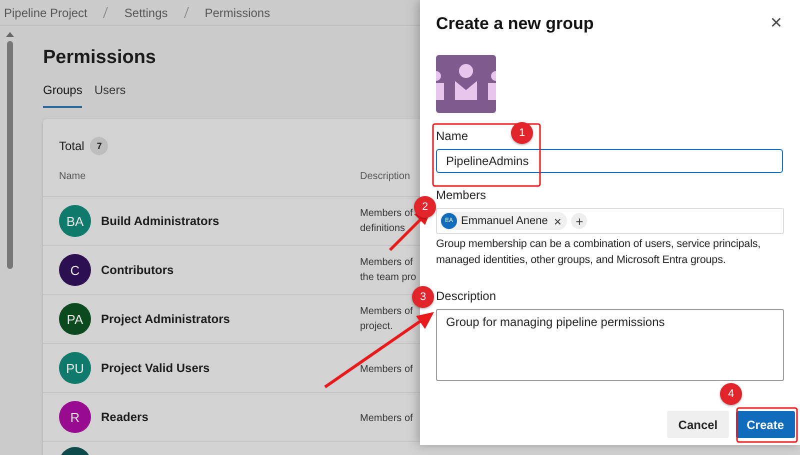 This screenshot has width=800, height=455. What do you see at coordinates (124, 417) in the screenshot?
I see `group-name: Readers` at bounding box center [124, 417].